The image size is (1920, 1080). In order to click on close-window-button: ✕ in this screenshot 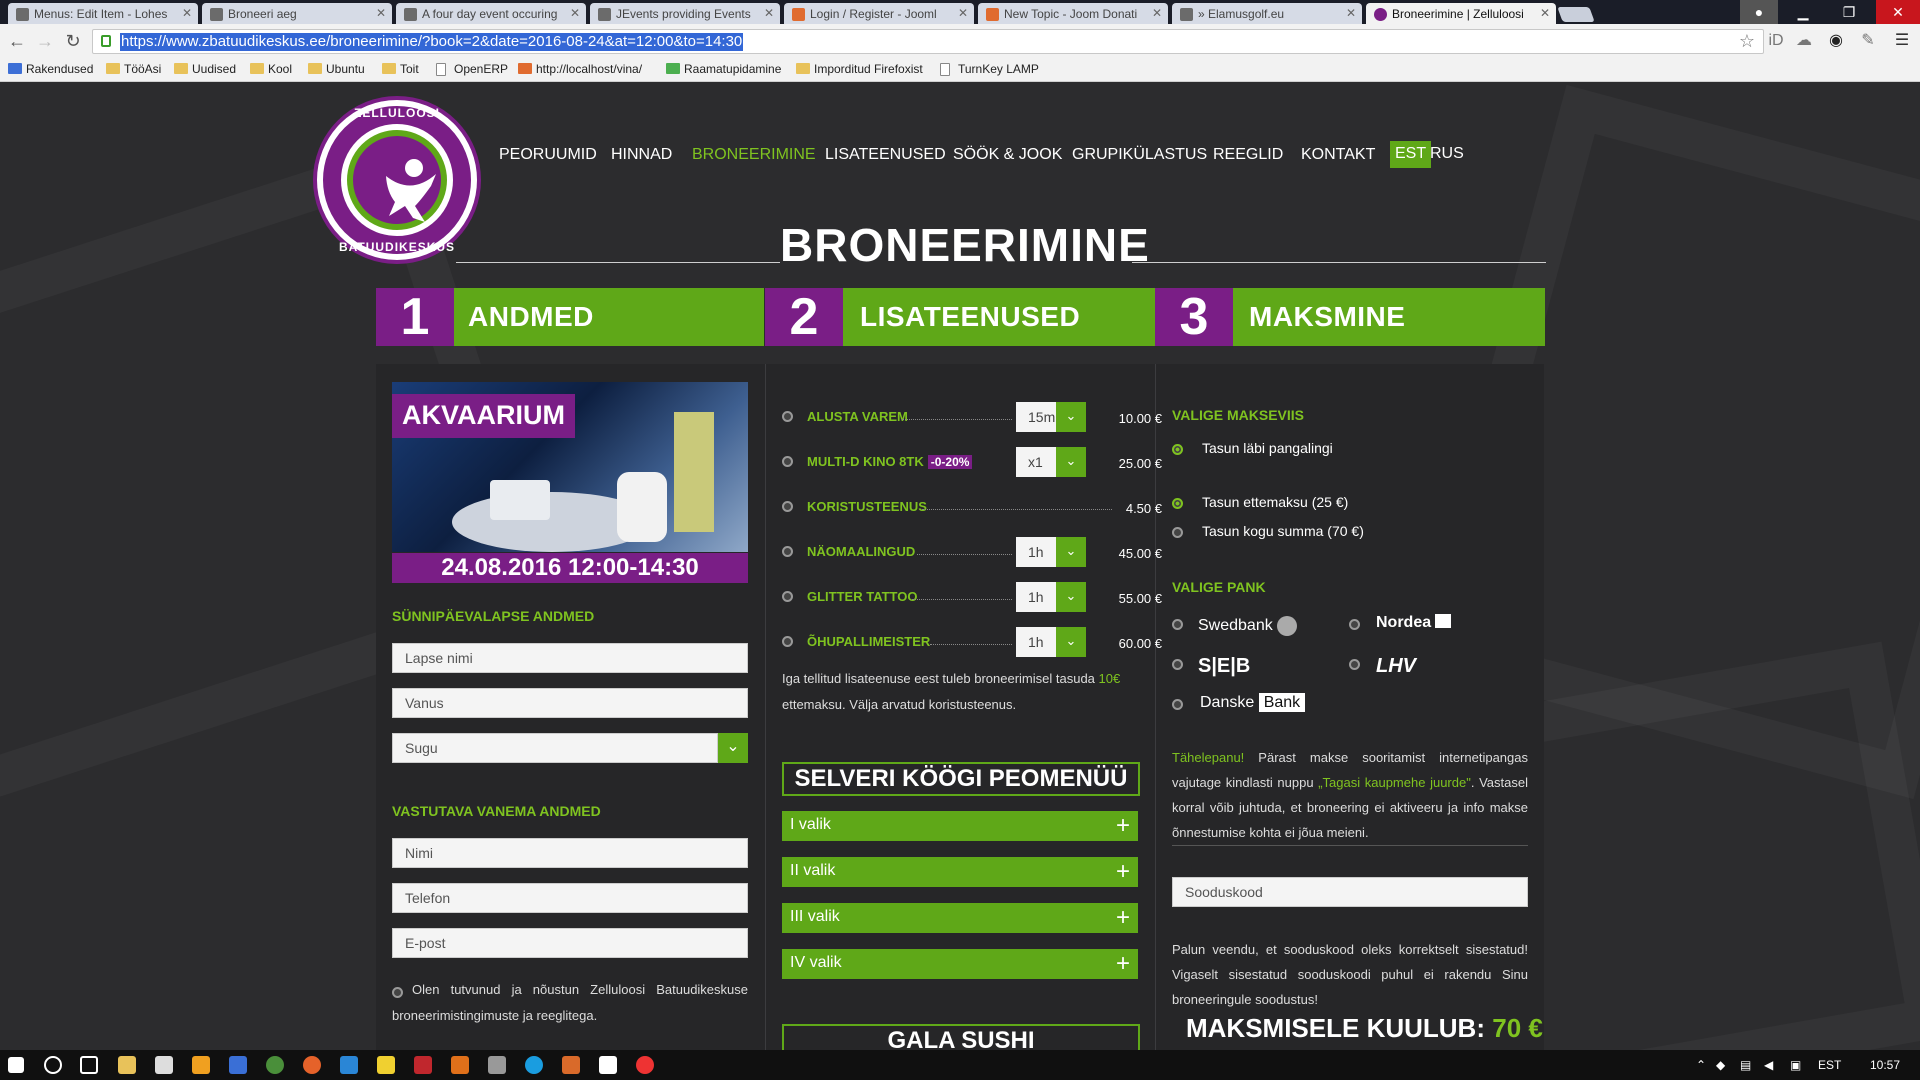, I will do `click(1898, 12)`.